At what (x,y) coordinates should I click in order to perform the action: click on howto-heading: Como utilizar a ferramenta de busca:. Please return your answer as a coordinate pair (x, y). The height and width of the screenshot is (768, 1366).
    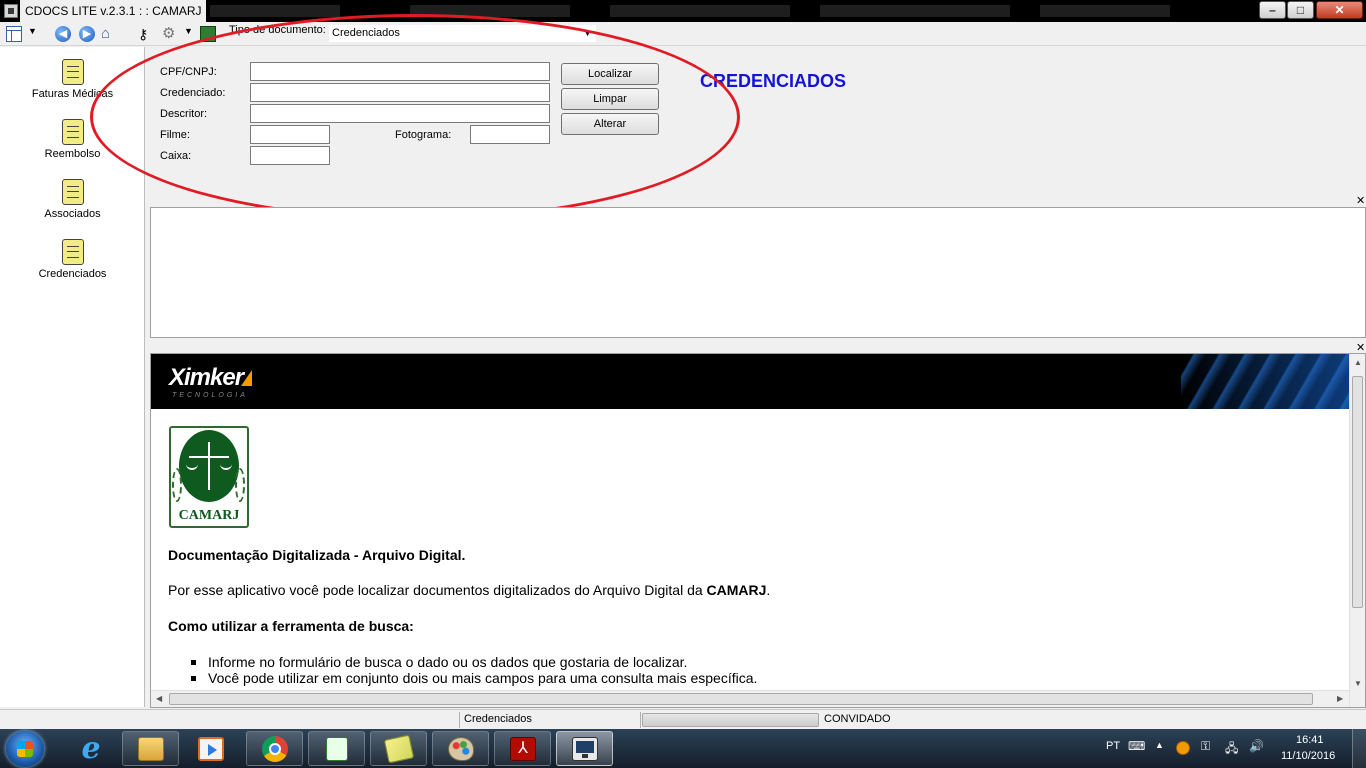
    Looking at the image, I should click on (291, 626).